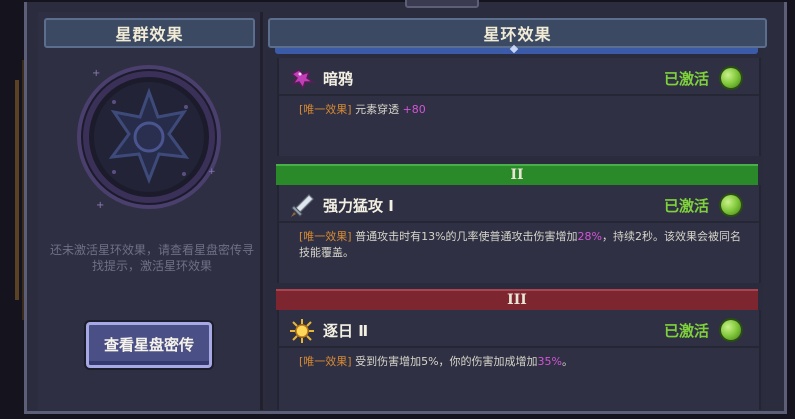 The width and height of the screenshot is (795, 419). I want to click on empty-effect-hint: 还未激活星环效果，请查看星盘密传寻找提示，激活星环效果, so click(151, 258).